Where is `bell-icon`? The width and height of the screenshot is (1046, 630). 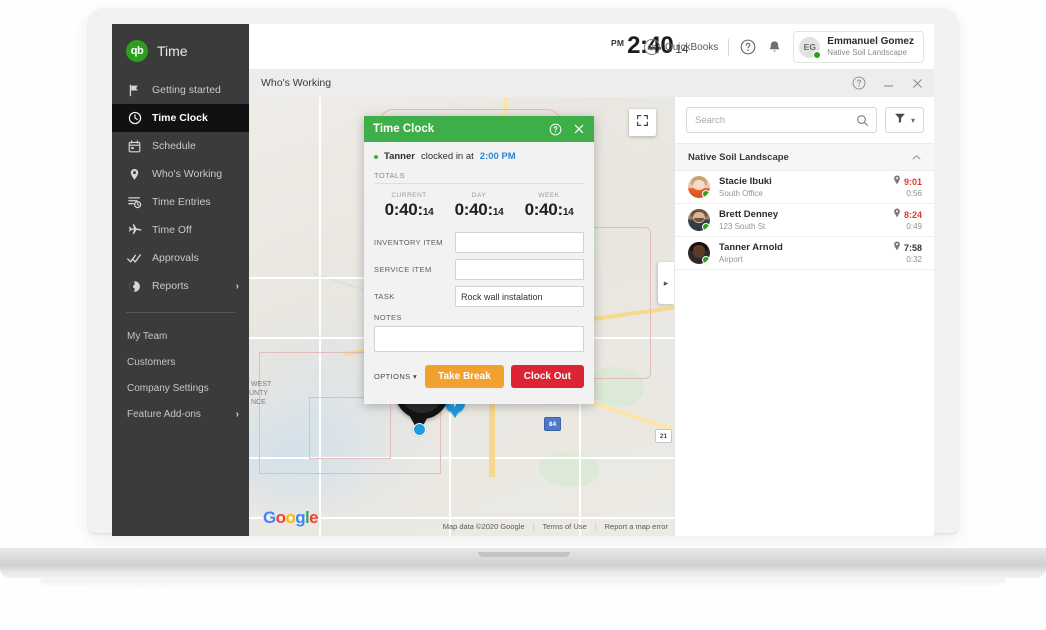 bell-icon is located at coordinates (774, 47).